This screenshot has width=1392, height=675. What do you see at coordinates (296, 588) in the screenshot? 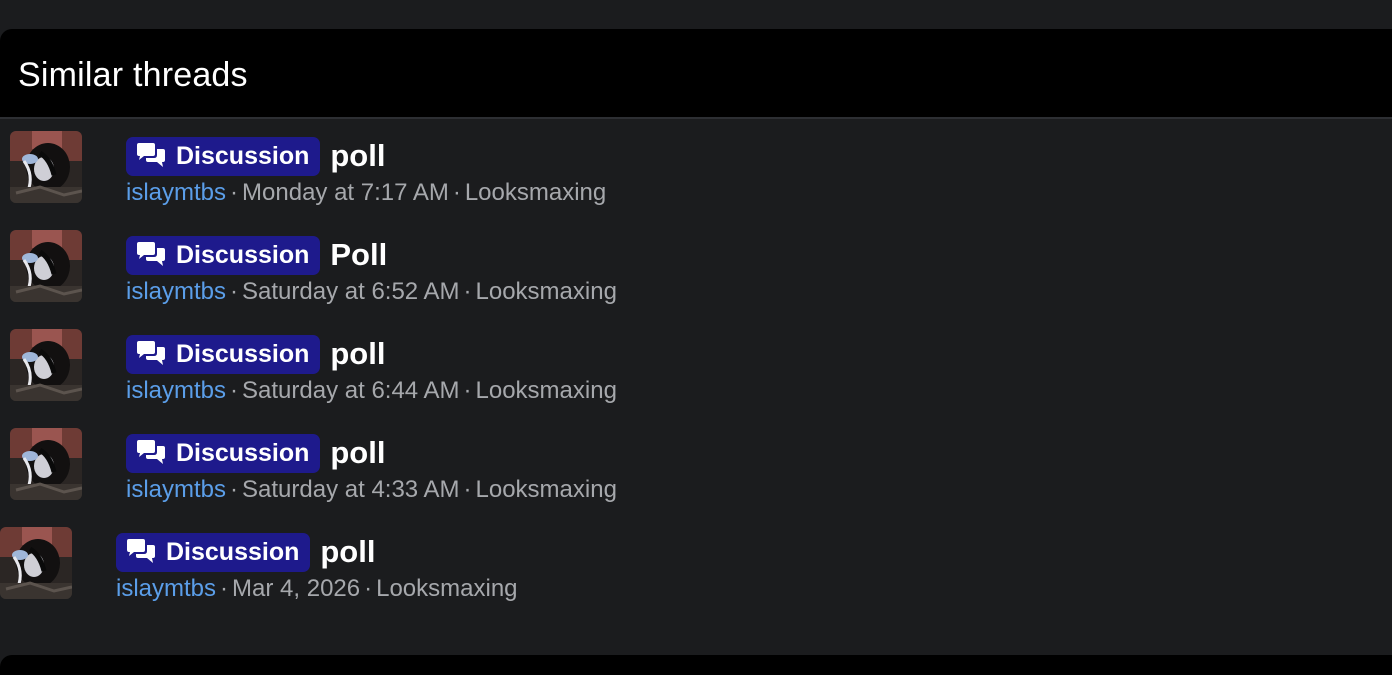
I see `thread-date: Mar 4, 2026` at bounding box center [296, 588].